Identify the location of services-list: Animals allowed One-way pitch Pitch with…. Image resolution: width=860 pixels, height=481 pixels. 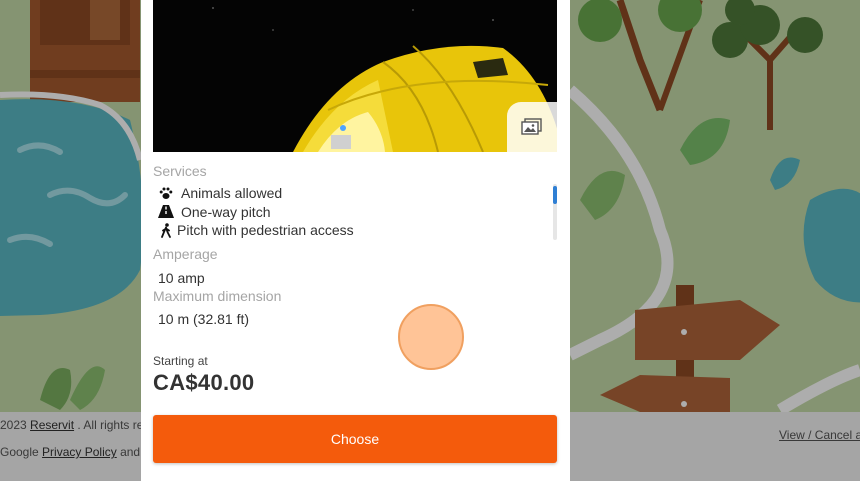
(351, 212).